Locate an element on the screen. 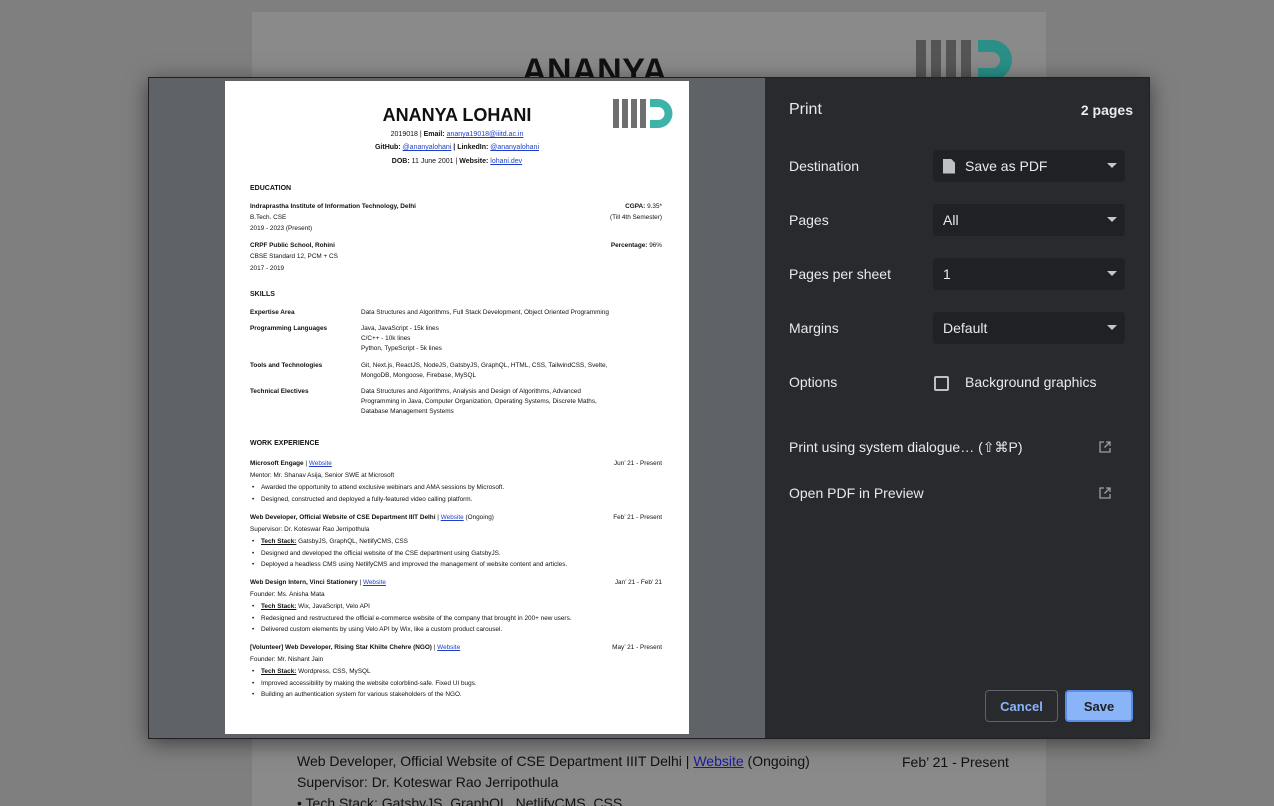  job-date: Feb’ 21 - Present is located at coordinates (637, 517).